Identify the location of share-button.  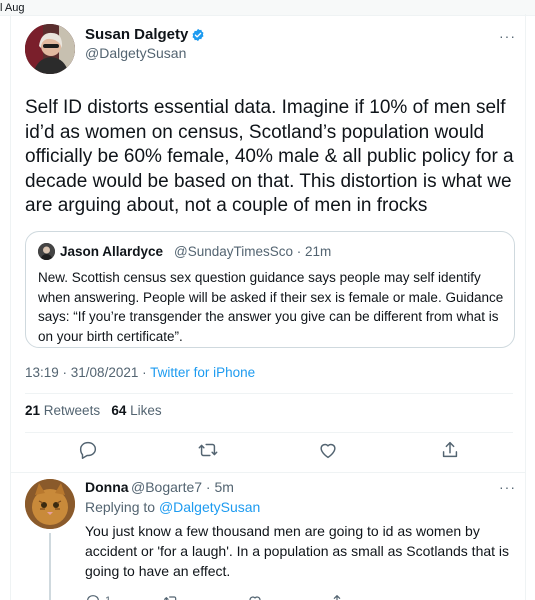
(450, 450).